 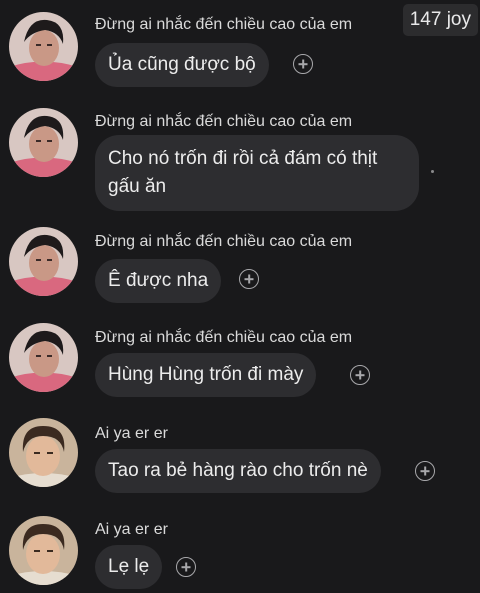 What do you see at coordinates (440, 20) in the screenshot?
I see `joy-count-badge: 147 joy` at bounding box center [440, 20].